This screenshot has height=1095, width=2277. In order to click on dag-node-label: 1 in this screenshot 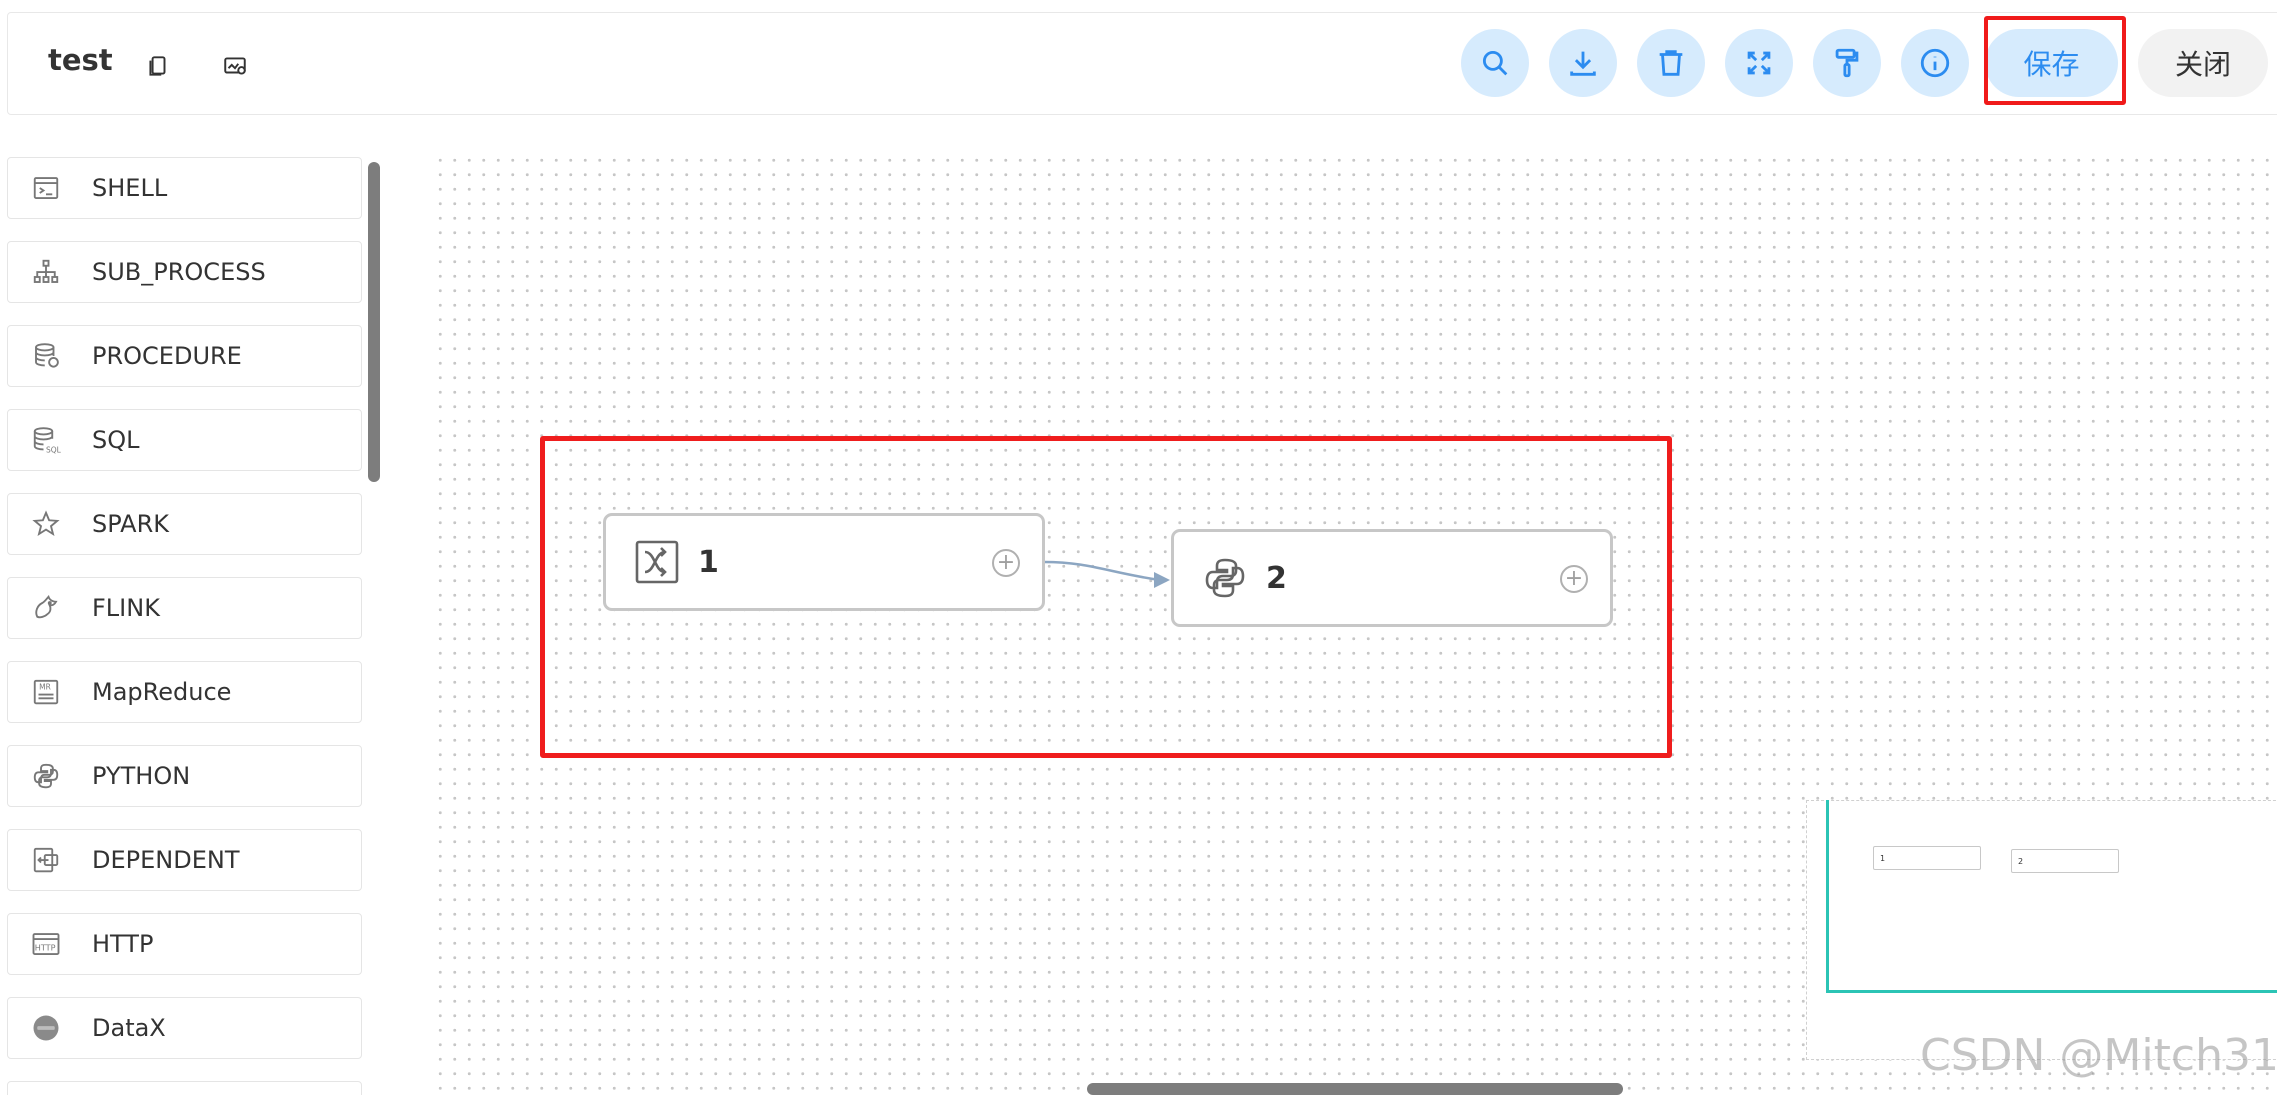, I will do `click(708, 562)`.